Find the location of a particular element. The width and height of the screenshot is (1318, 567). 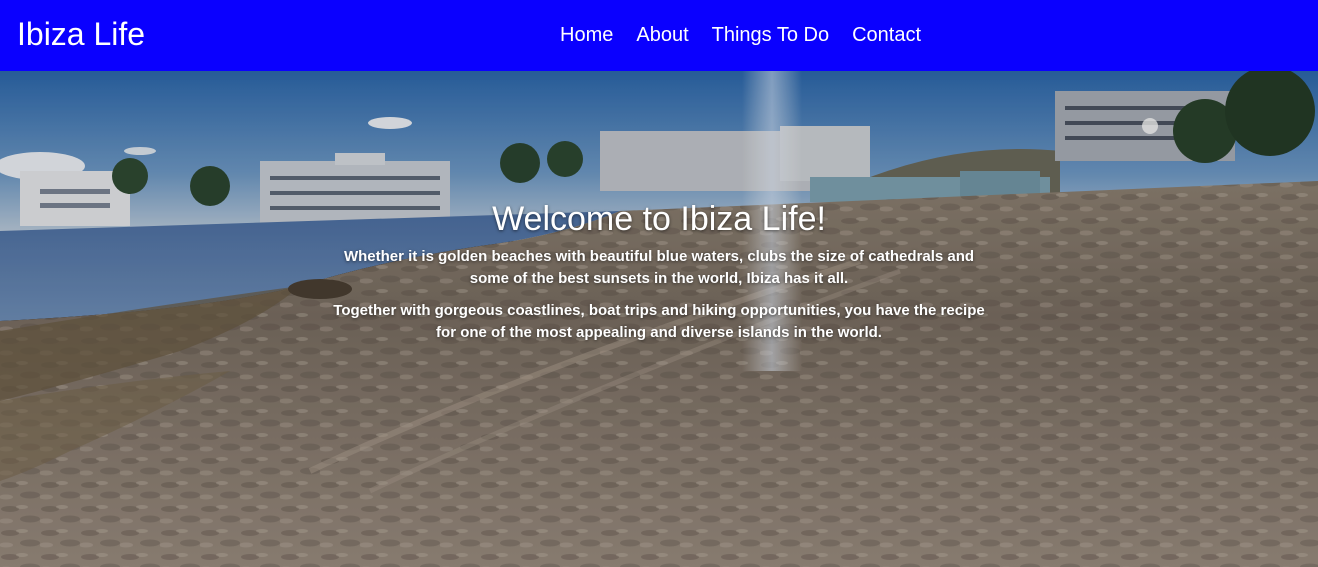

nav-link-home: Home is located at coordinates (586, 35).